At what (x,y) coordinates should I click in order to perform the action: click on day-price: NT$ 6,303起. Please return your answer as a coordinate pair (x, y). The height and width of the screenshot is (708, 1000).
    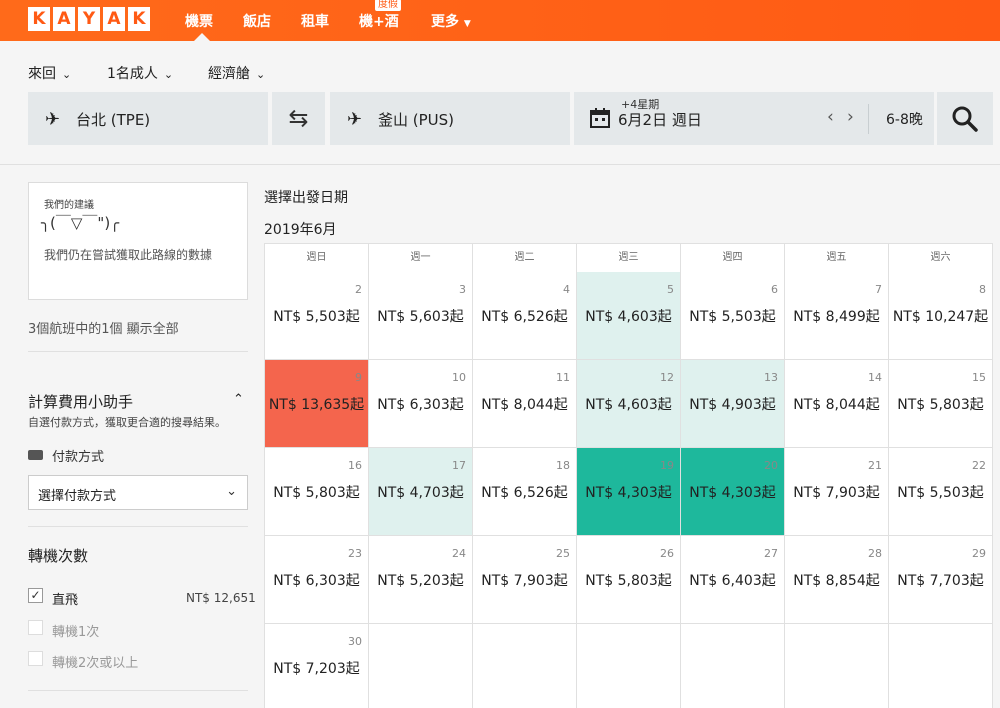
    Looking at the image, I should click on (316, 581).